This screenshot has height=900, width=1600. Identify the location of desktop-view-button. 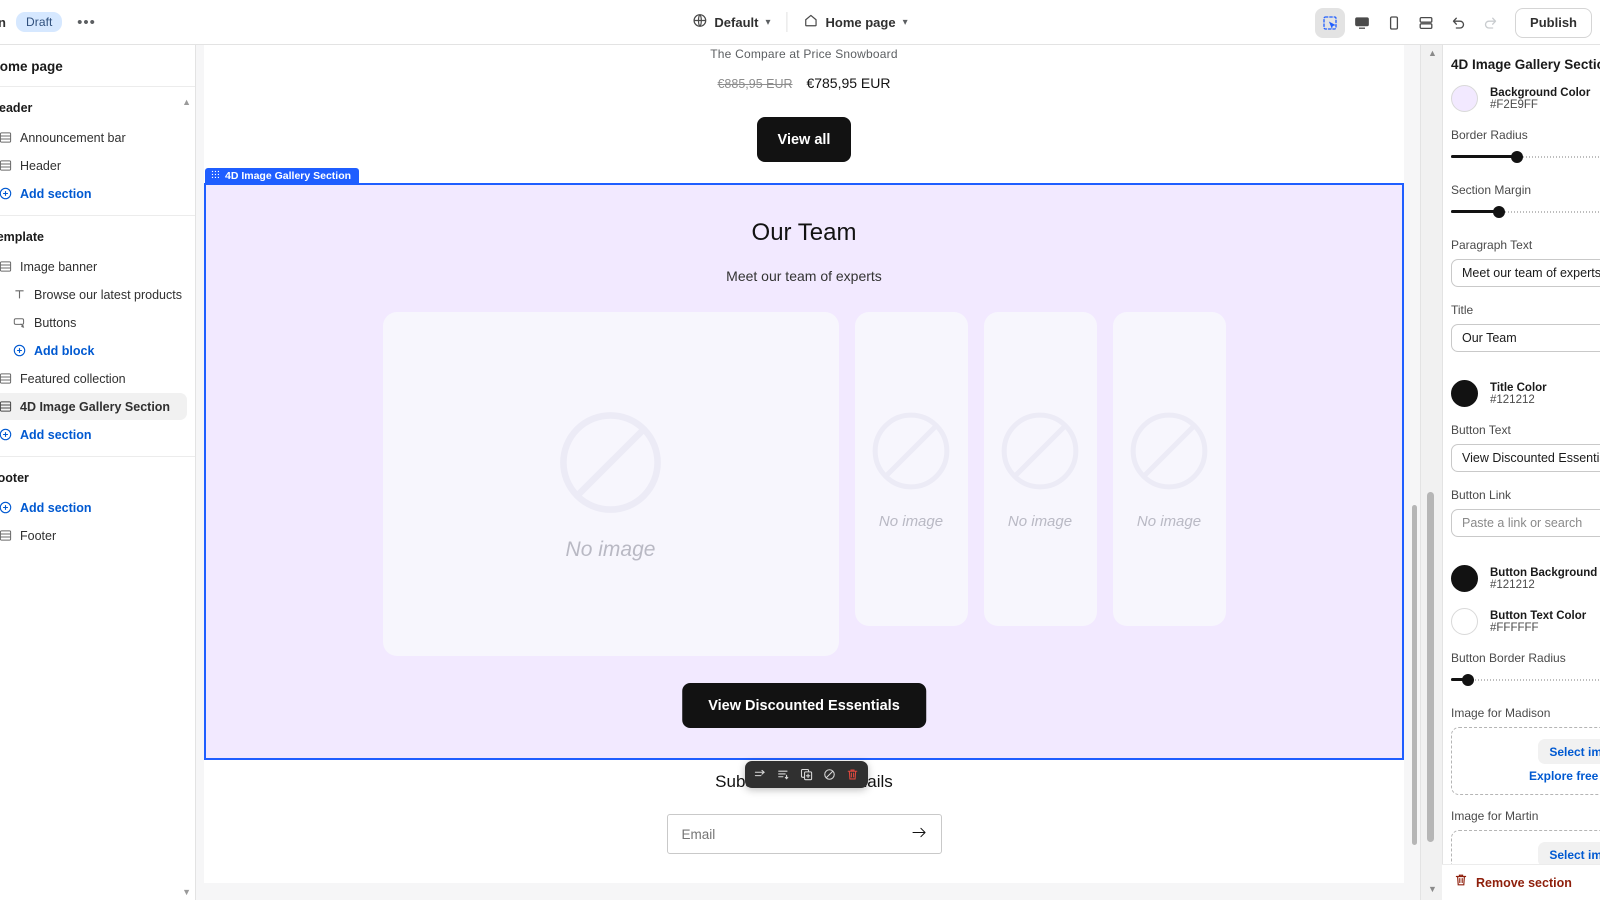
(1362, 23).